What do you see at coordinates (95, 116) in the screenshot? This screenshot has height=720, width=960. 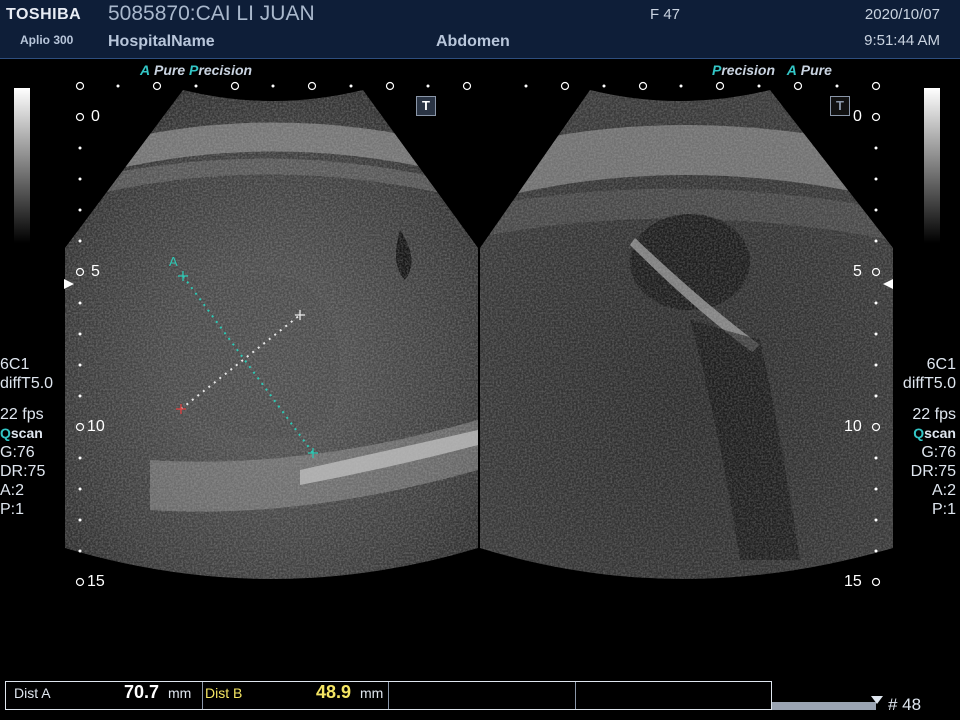 I see `depth-label-0-left: 0` at bounding box center [95, 116].